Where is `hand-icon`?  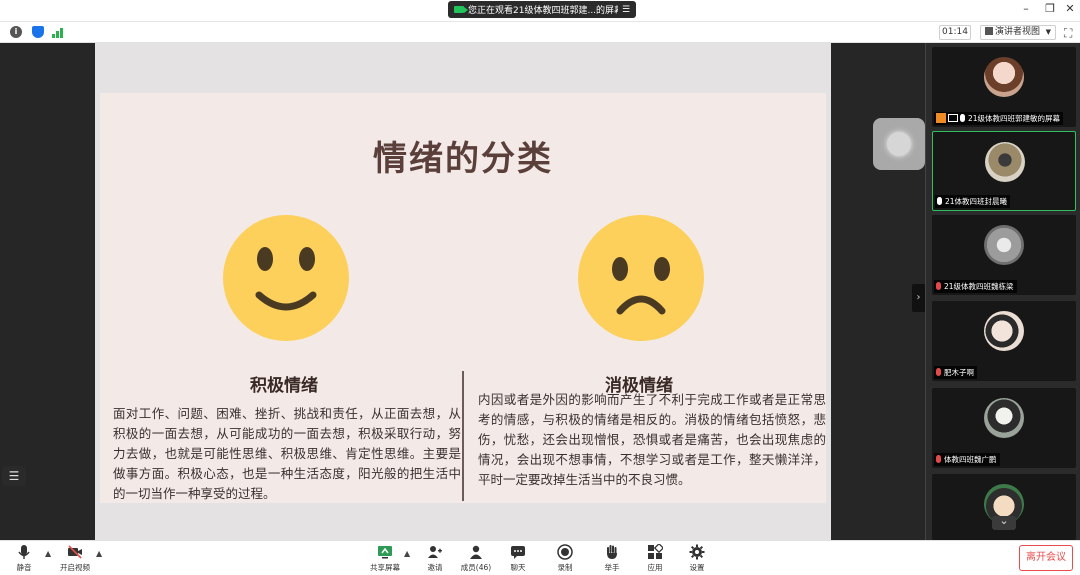
hand-icon is located at coordinates (612, 552).